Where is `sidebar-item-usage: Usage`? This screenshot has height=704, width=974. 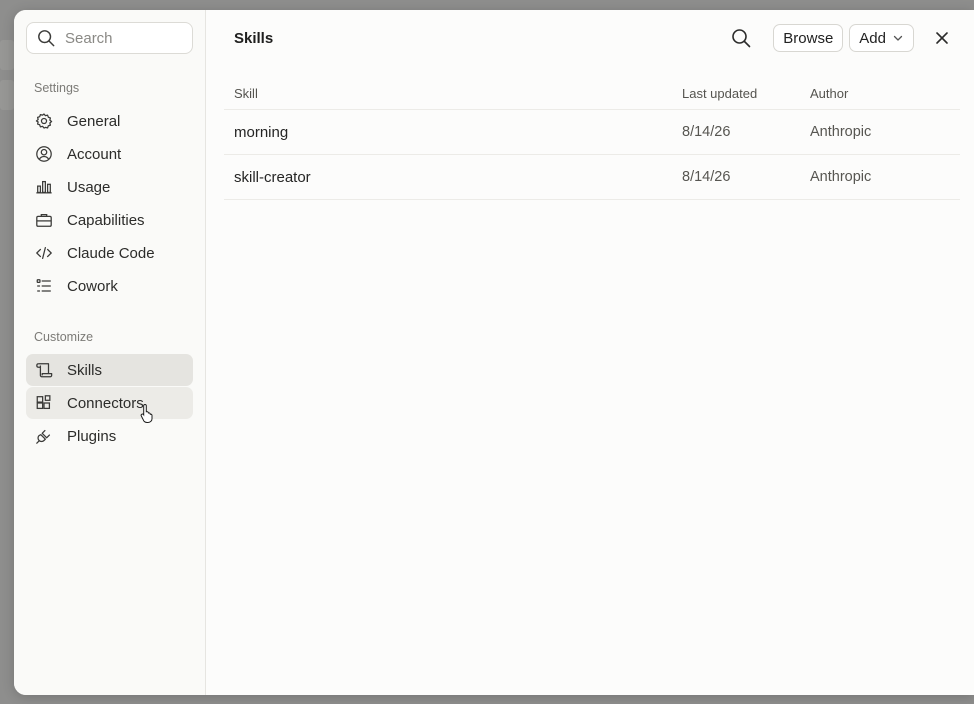 sidebar-item-usage: Usage is located at coordinates (109, 187).